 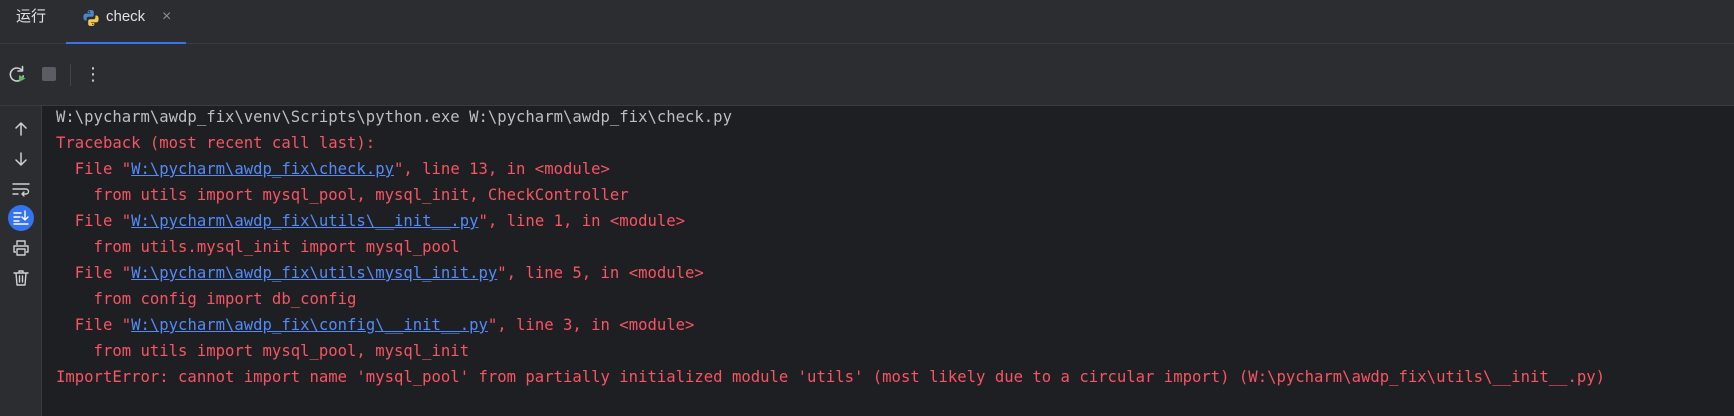 What do you see at coordinates (206, 299) in the screenshot?
I see `frame-code: from config import db_config` at bounding box center [206, 299].